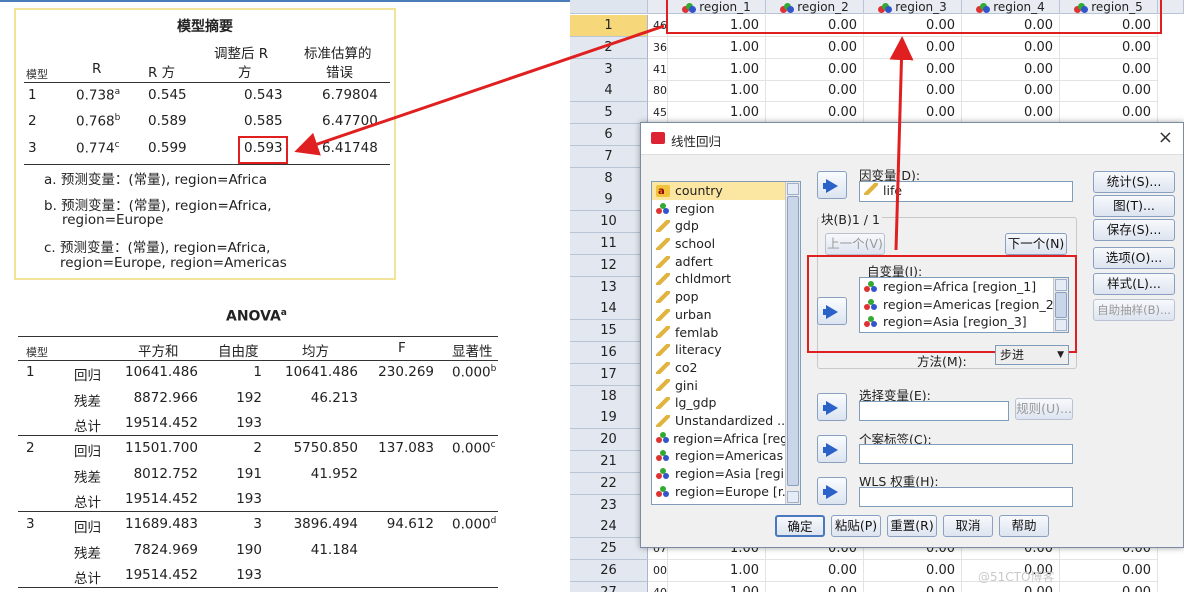 The height and width of the screenshot is (592, 1184). Describe the element at coordinates (609, 200) in the screenshot. I see `row-number: 9` at that location.